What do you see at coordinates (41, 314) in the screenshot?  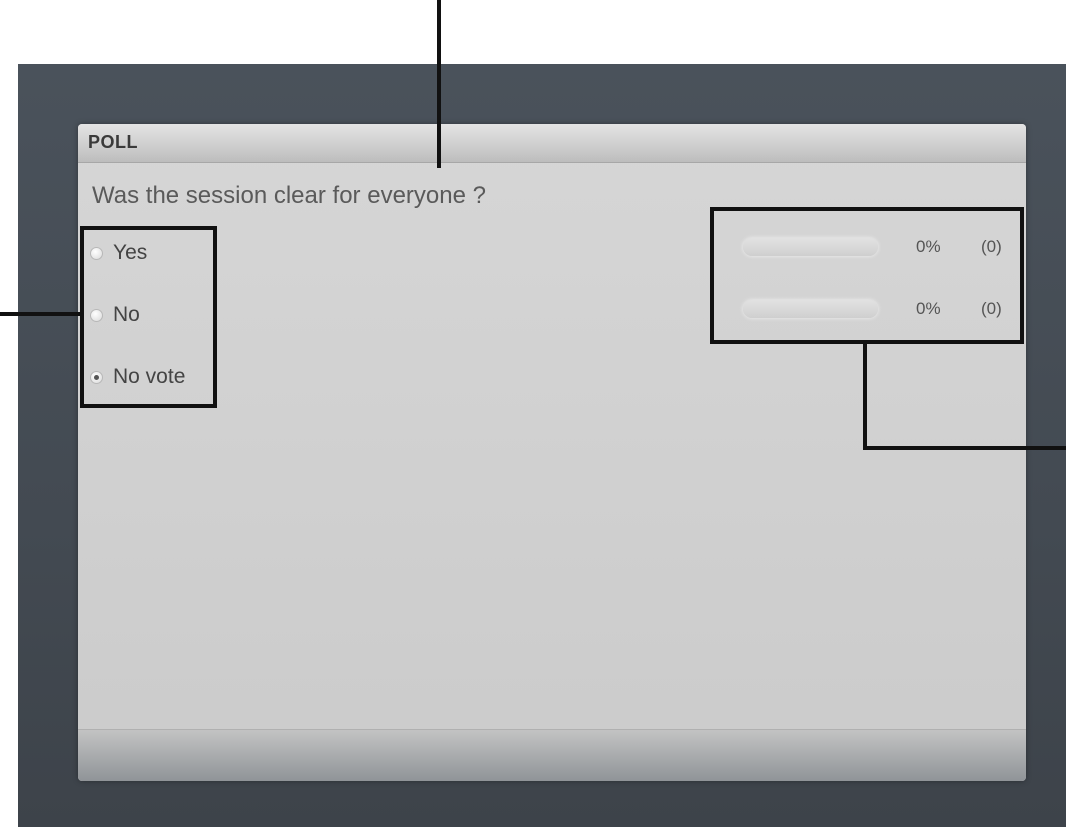 I see `callout-line-options` at bounding box center [41, 314].